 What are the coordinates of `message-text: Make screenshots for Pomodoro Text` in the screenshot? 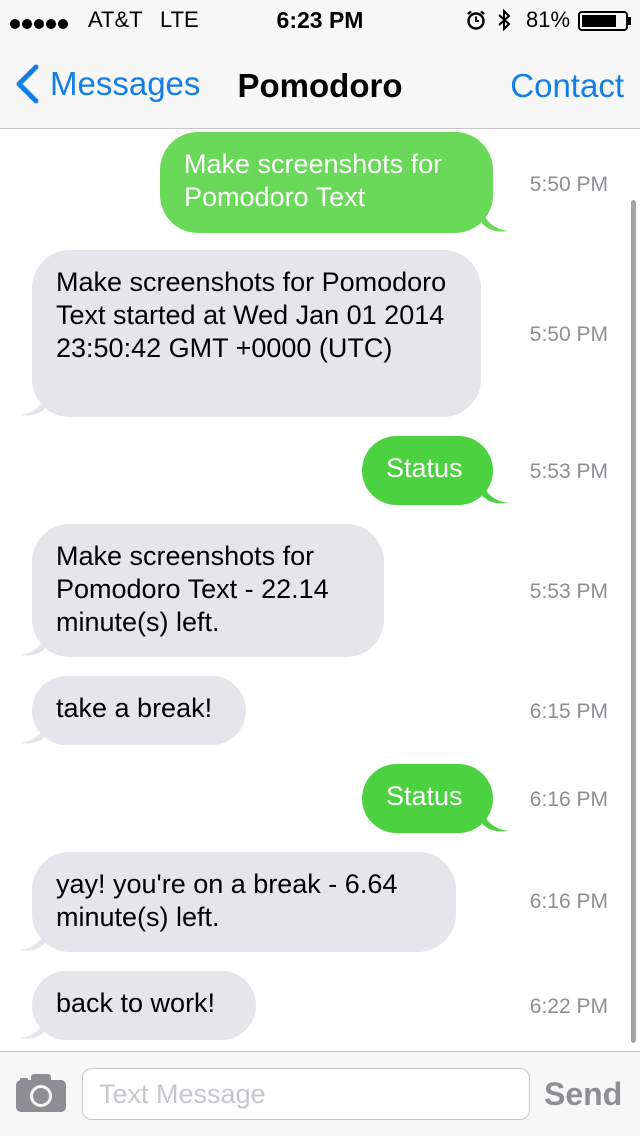 It's located at (313, 180).